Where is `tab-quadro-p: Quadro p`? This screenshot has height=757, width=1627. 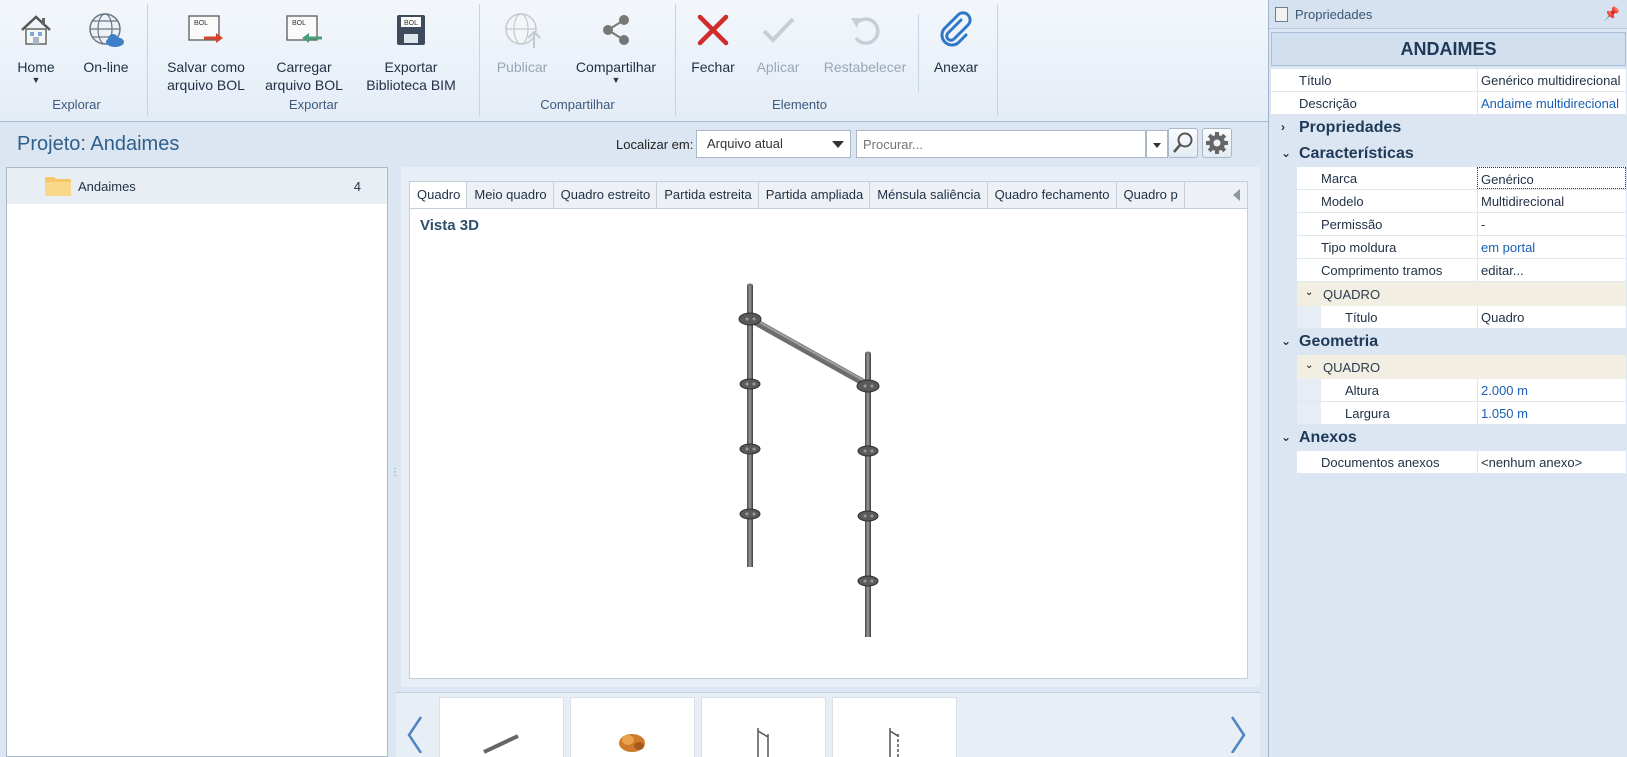
tab-quadro-p: Quadro p is located at coordinates (1151, 195).